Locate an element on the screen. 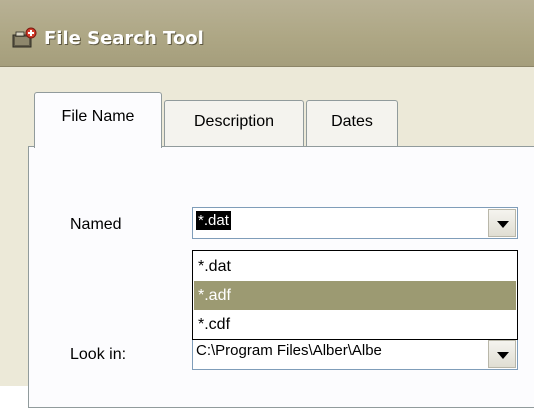  folder-search-icon is located at coordinates (24, 37).